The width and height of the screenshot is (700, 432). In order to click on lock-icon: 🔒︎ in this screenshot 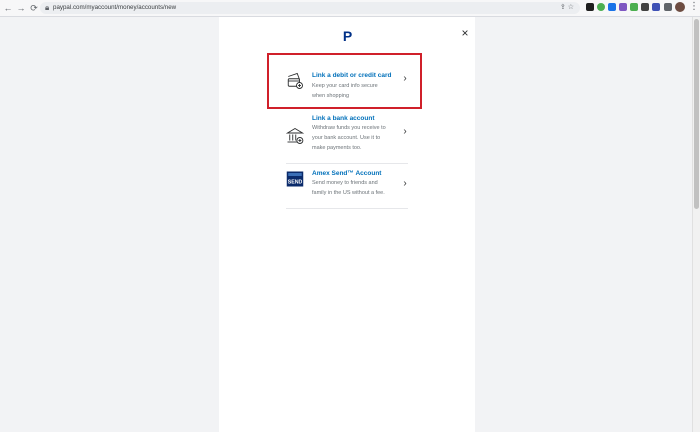, I will do `click(47, 7)`.